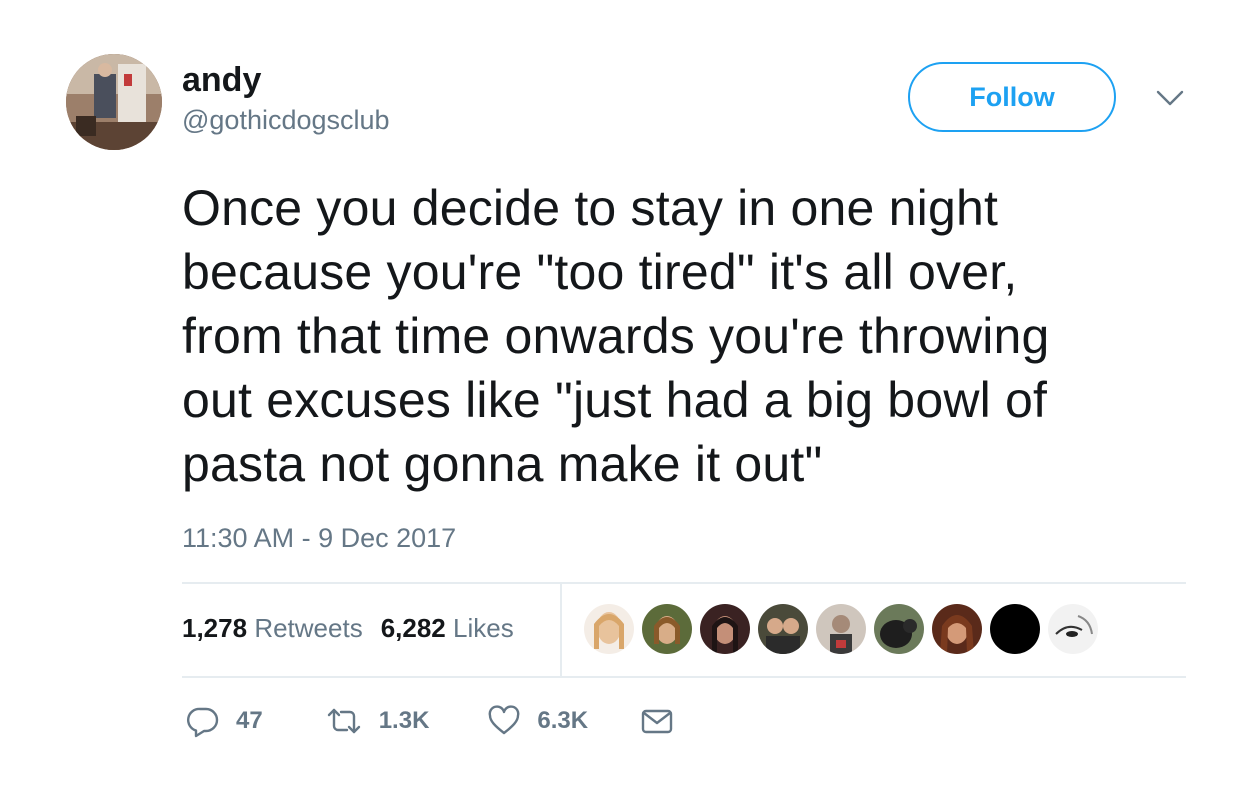 The image size is (1250, 788). I want to click on envelope-icon, so click(657, 721).